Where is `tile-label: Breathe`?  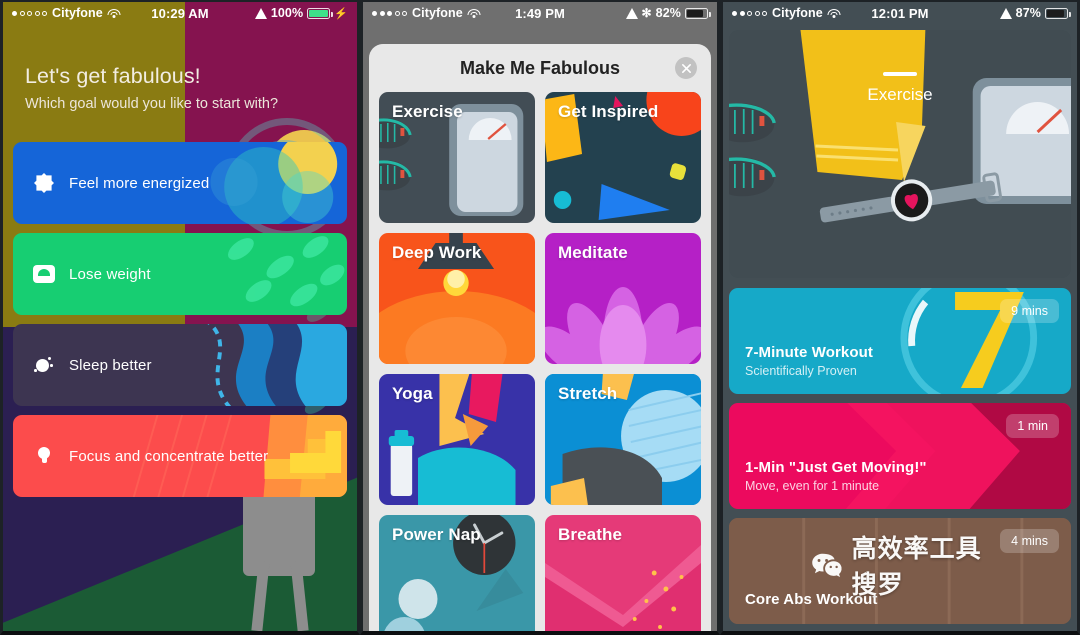
tile-label: Breathe is located at coordinates (590, 534).